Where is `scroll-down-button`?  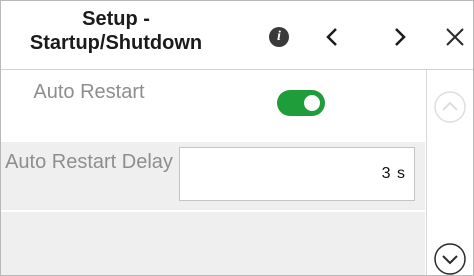 scroll-down-button is located at coordinates (450, 258).